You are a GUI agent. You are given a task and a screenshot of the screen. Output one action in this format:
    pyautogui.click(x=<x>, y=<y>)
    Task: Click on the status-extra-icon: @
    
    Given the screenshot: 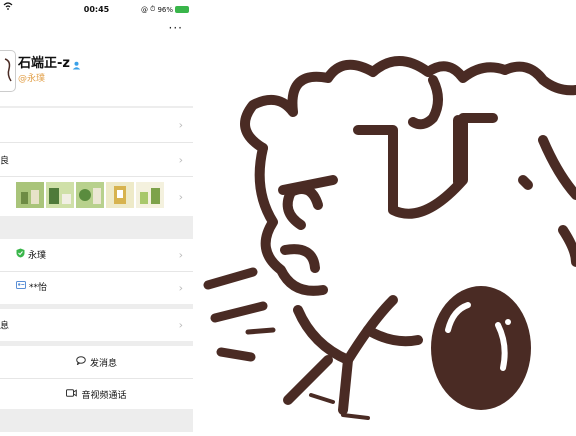 What is the action you would take?
    pyautogui.click(x=144, y=9)
    